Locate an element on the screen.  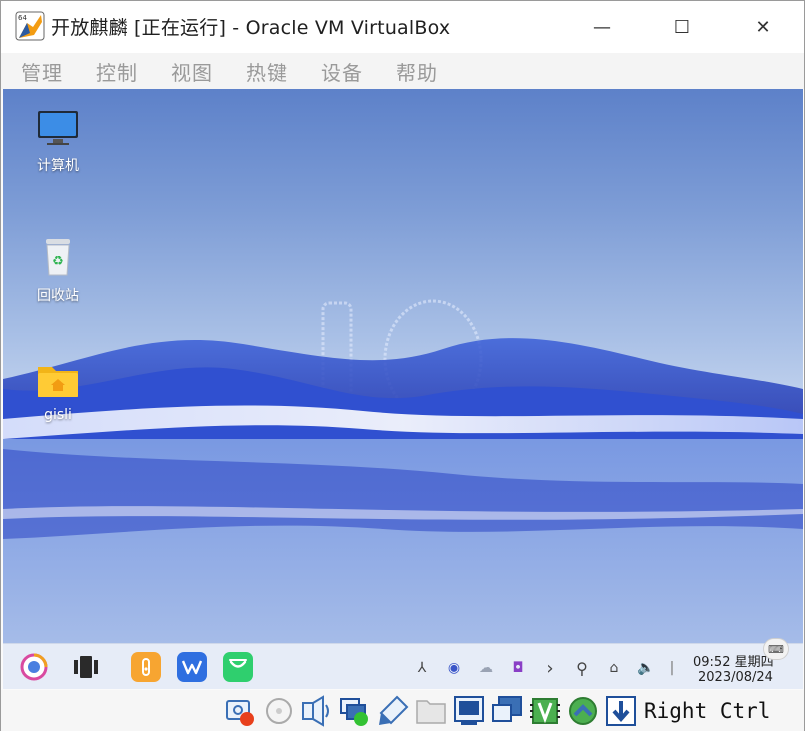
wps-office-icon is located at coordinates (192, 667).